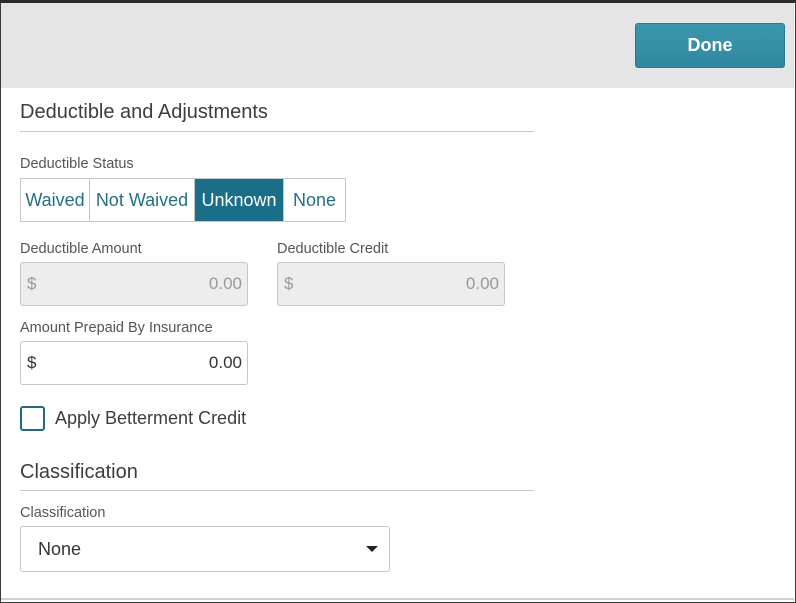  Describe the element at coordinates (142, 200) in the screenshot. I see `status-option-not-waived: Not Waived` at that location.